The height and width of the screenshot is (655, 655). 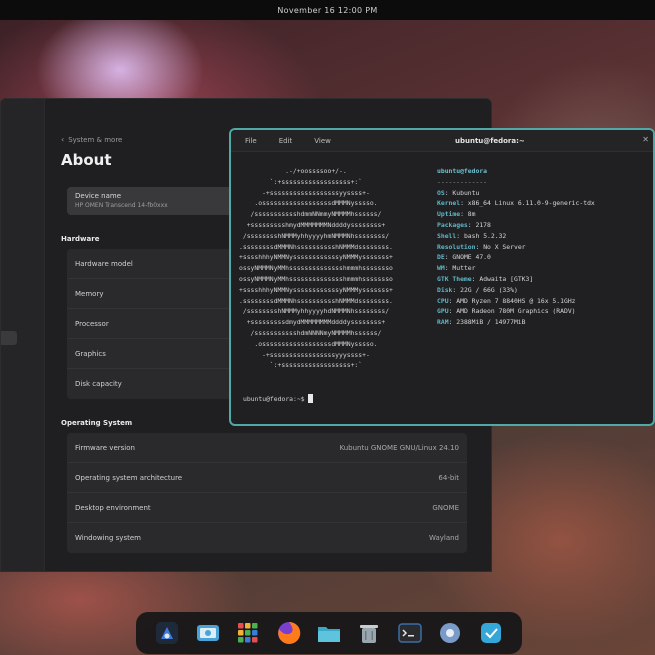 I want to click on os-row: Desktop environment GNOME, so click(x=267, y=508).